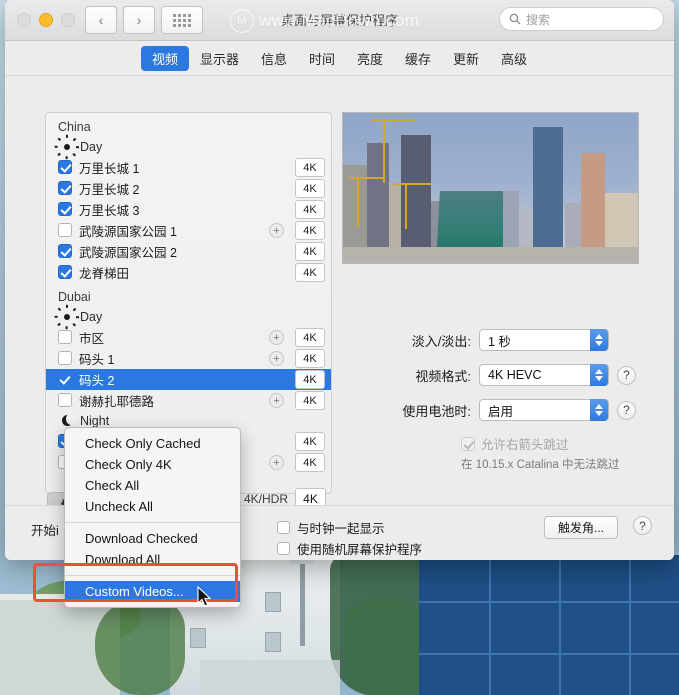  What do you see at coordinates (599, 340) in the screenshot?
I see `fade-stepper` at bounding box center [599, 340].